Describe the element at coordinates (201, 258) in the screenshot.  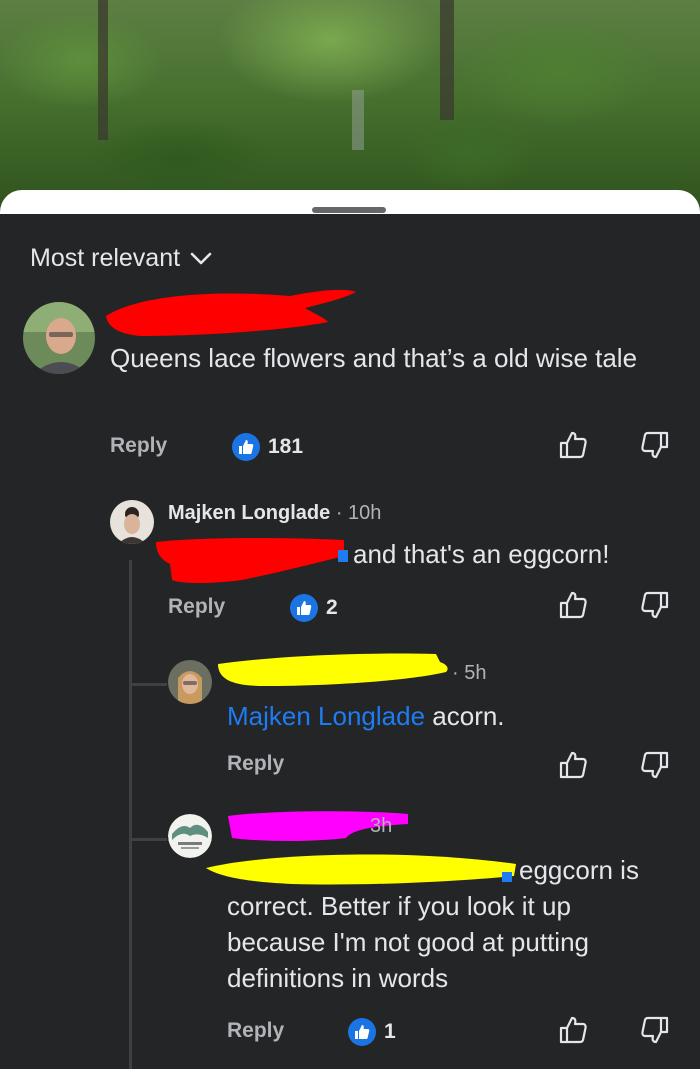
I see `chevron-down-icon` at that location.